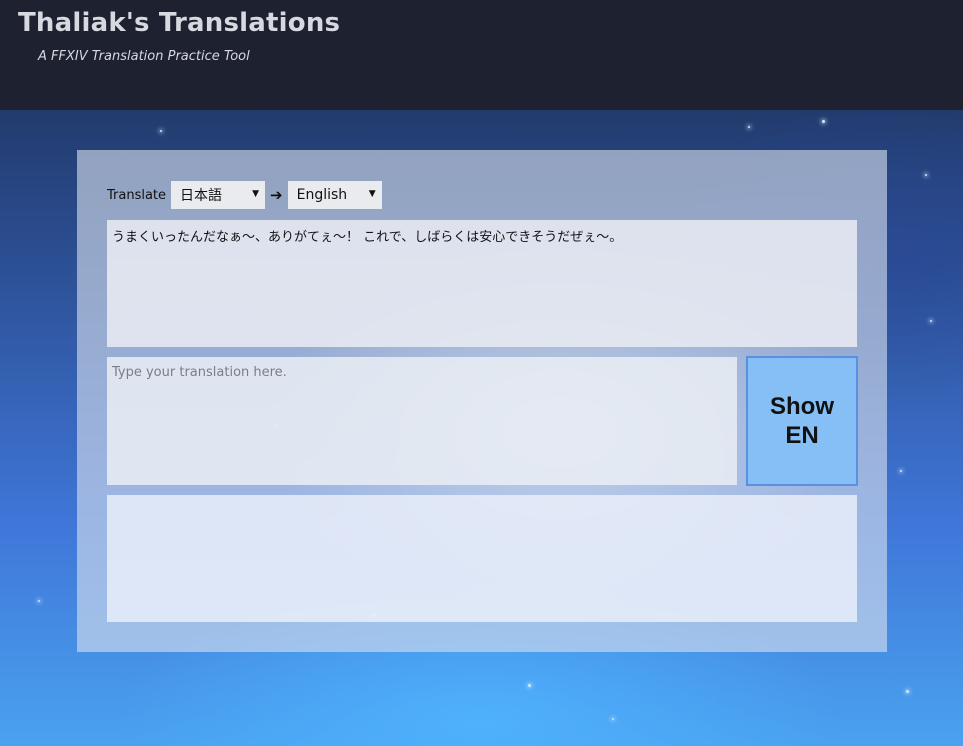 The height and width of the screenshot is (746, 963). What do you see at coordinates (482, 283) in the screenshot?
I see `source-text-box: うまくいったんだなぁ～、ありがてぇ～！ これで、しばらくは安心できそうだぜぇ～。` at bounding box center [482, 283].